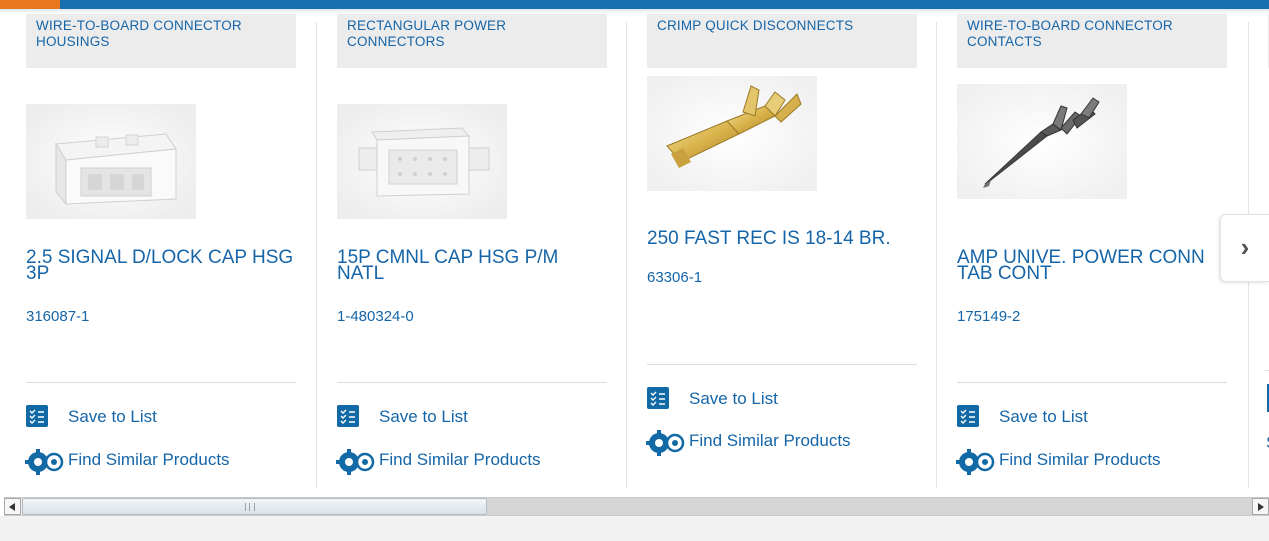 The width and height of the screenshot is (1269, 541). Describe the element at coordinates (1092, 265) in the screenshot. I see `product-title: AMP UNIVE. POWER CONN TAB CONT` at that location.